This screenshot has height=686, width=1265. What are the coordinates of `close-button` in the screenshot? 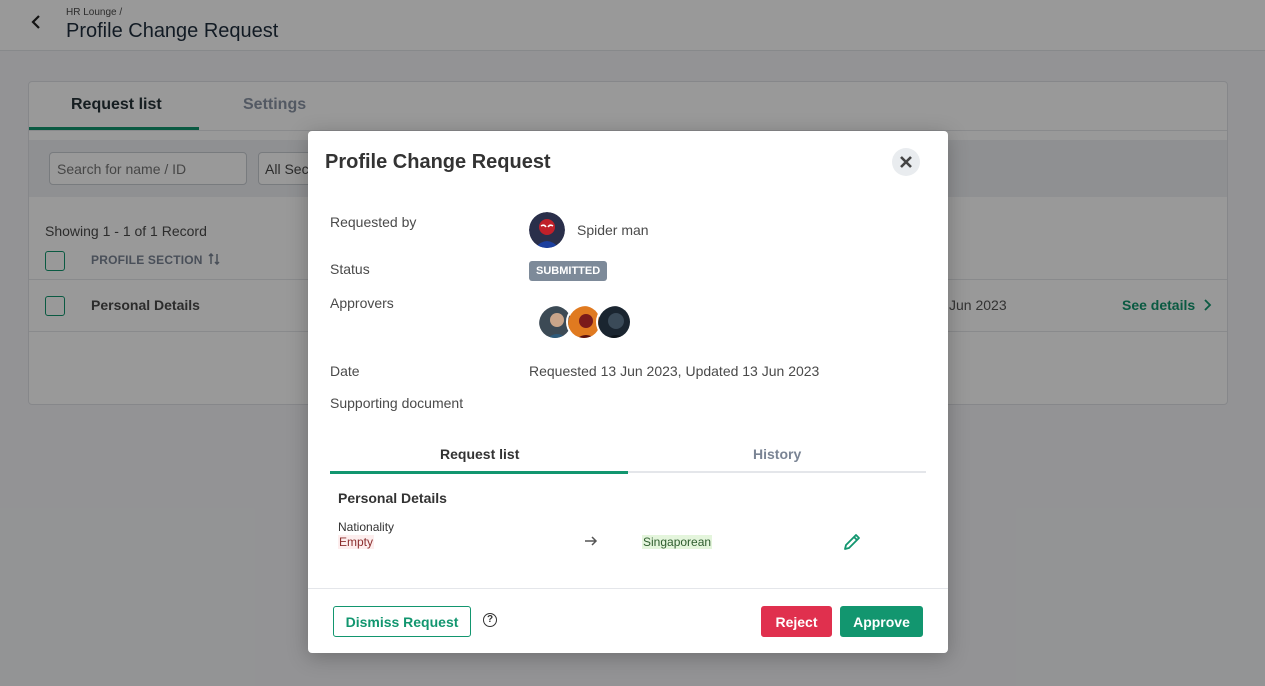 It's located at (906, 162).